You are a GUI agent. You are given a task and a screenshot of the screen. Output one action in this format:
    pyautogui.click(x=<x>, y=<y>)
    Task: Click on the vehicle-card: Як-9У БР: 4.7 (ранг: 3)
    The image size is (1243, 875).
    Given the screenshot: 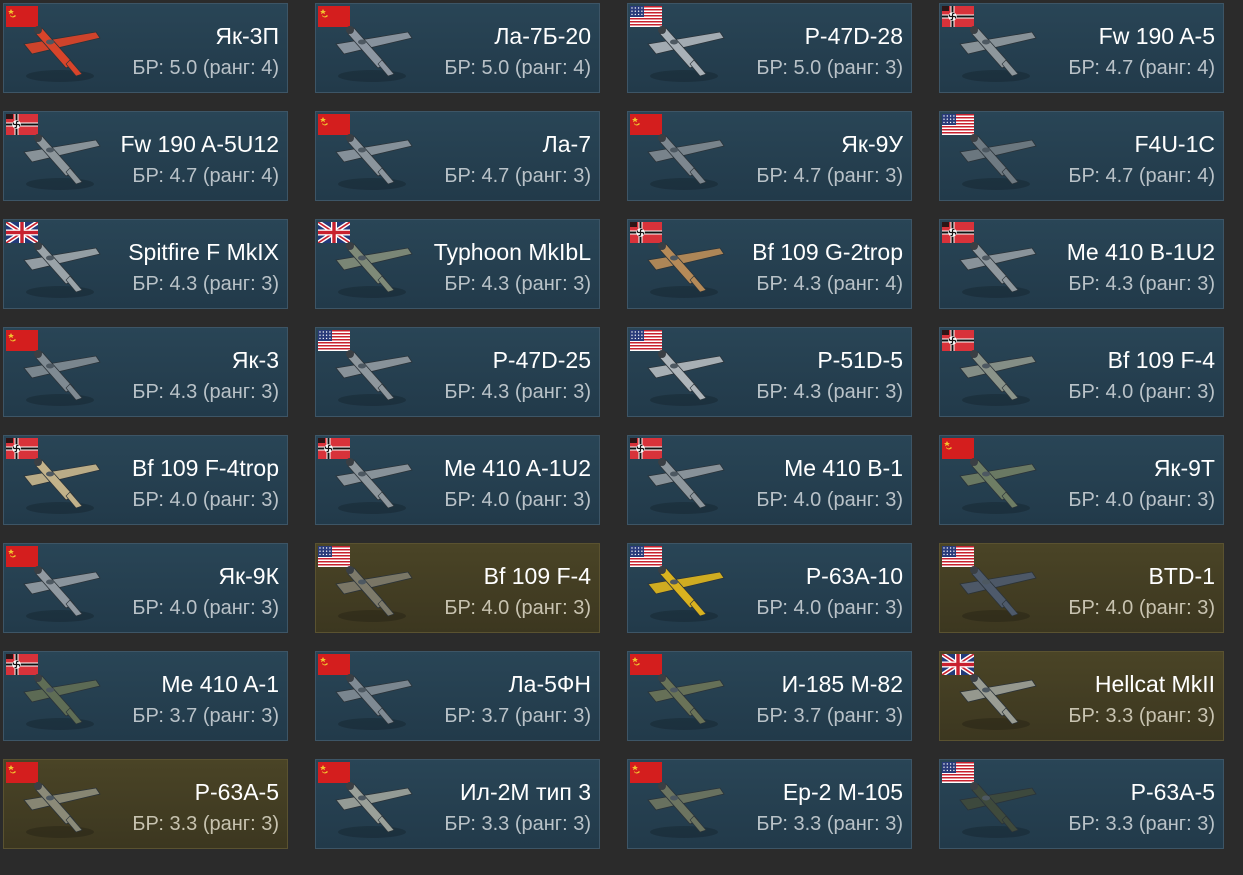 What is the action you would take?
    pyautogui.click(x=769, y=156)
    